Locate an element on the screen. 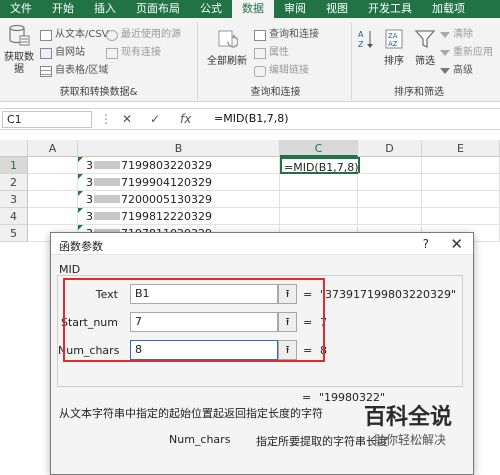 The image size is (500, 475). formula-bar: C1 ⋮ ✕ ✓ fx =MID(B1,7,8) is located at coordinates (250, 119).